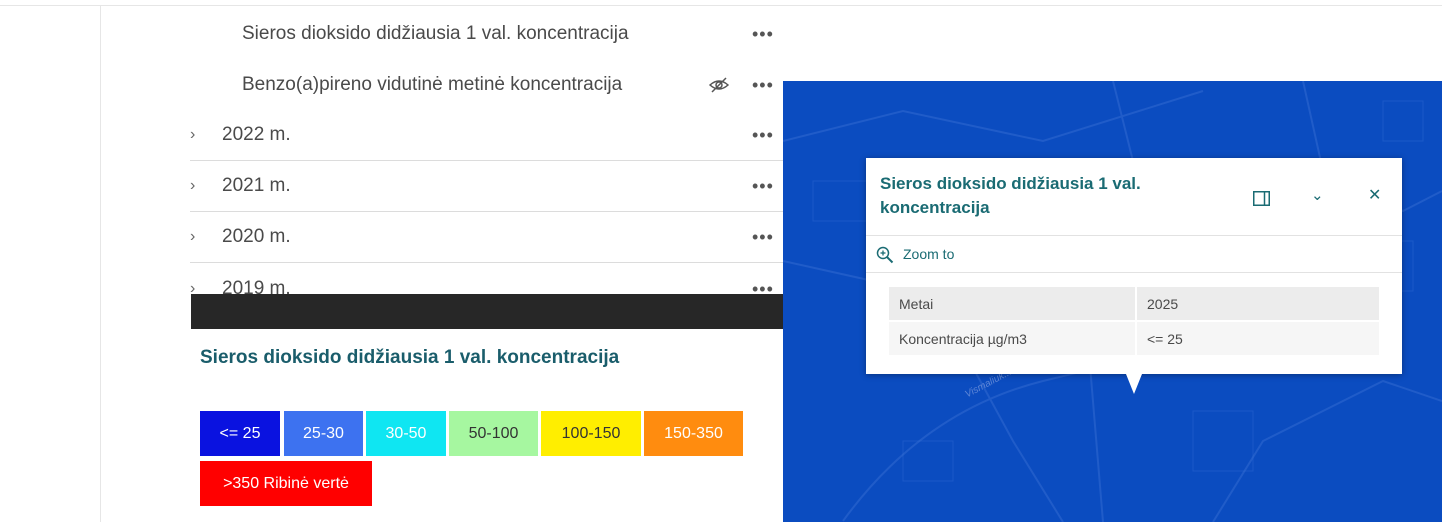 The image size is (1442, 522). I want to click on zoom-in-icon, so click(885, 255).